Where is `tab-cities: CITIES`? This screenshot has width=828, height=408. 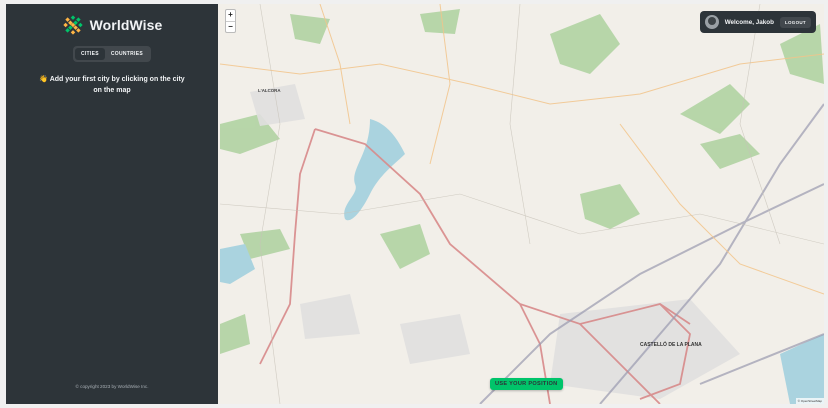
tab-cities: CITIES is located at coordinates (89, 54).